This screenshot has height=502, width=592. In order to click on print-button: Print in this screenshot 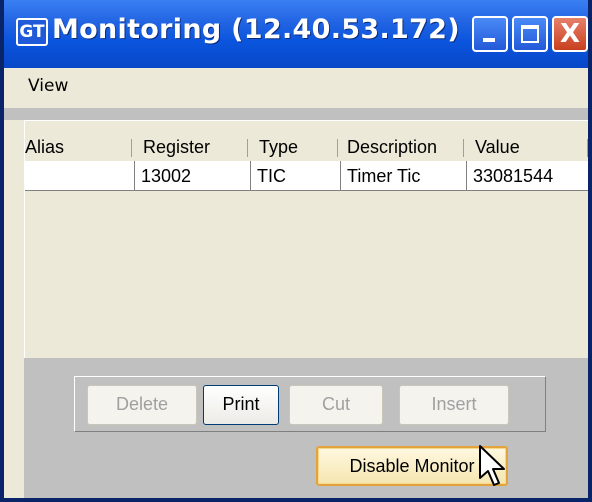, I will do `click(241, 405)`.